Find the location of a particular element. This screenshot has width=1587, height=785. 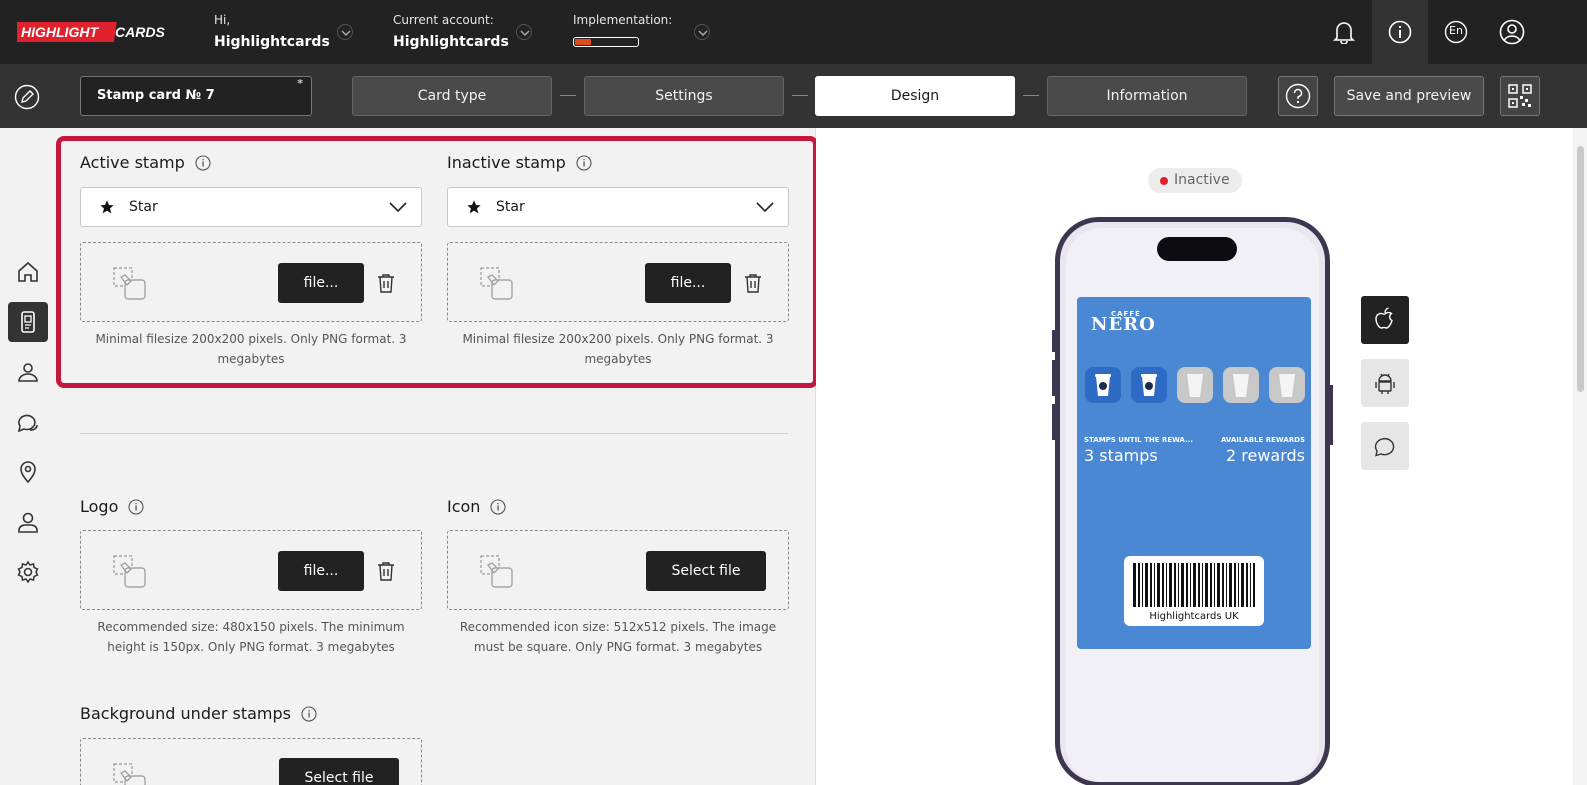

account-menu: Current account: Highlightcards is located at coordinates (451, 31).